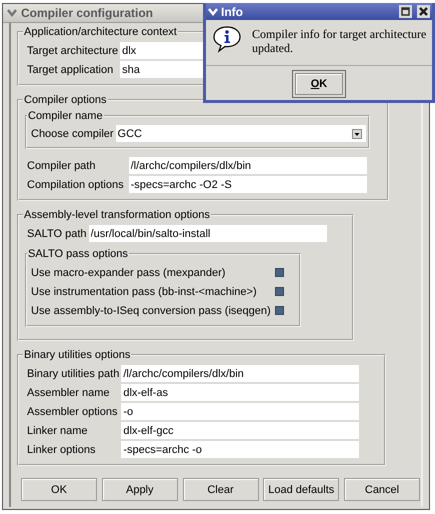 This screenshot has width=435, height=514. Describe the element at coordinates (59, 489) in the screenshot. I see `dialog-button: OK` at that location.